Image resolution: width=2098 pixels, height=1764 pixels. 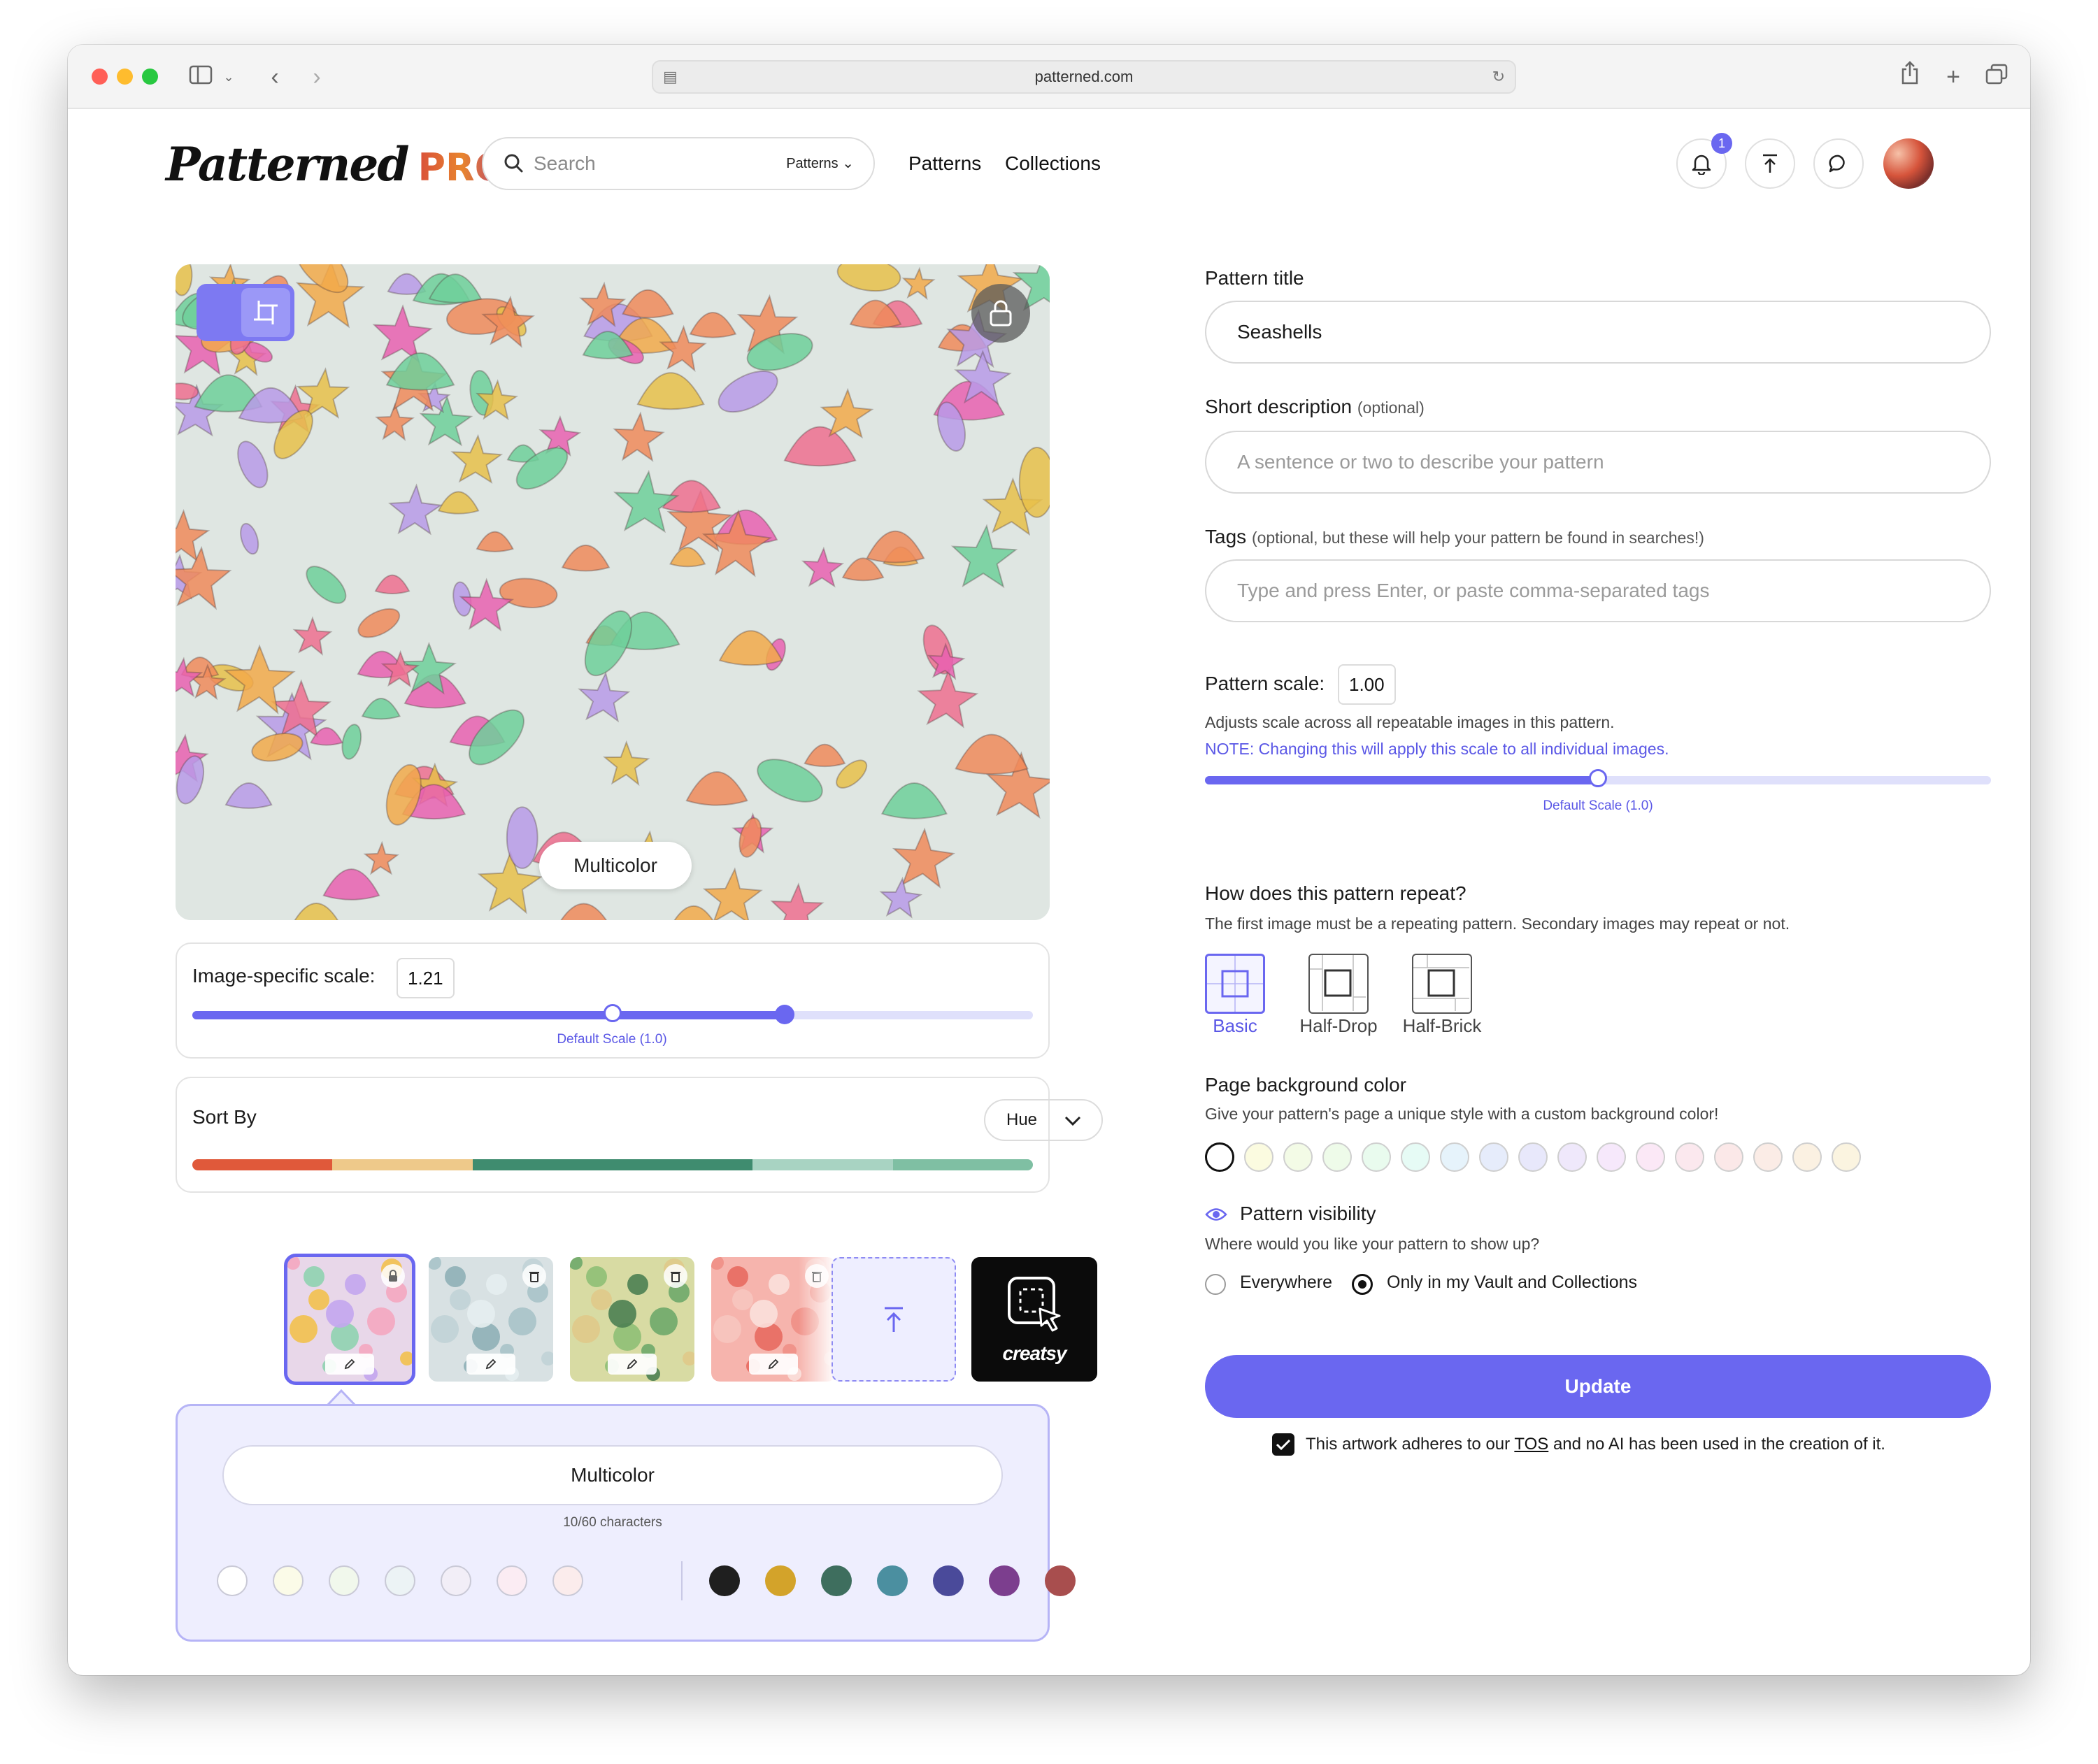 I want to click on messages-button, so click(x=1839, y=163).